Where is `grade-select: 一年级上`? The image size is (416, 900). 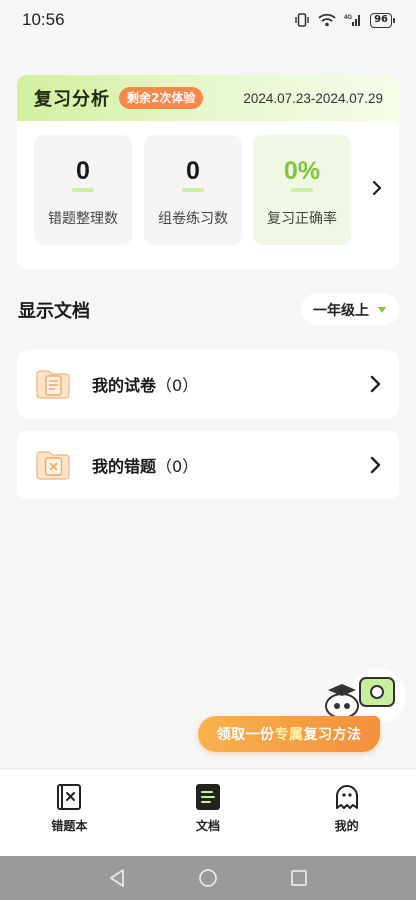 grade-select: 一年级上 is located at coordinates (350, 309).